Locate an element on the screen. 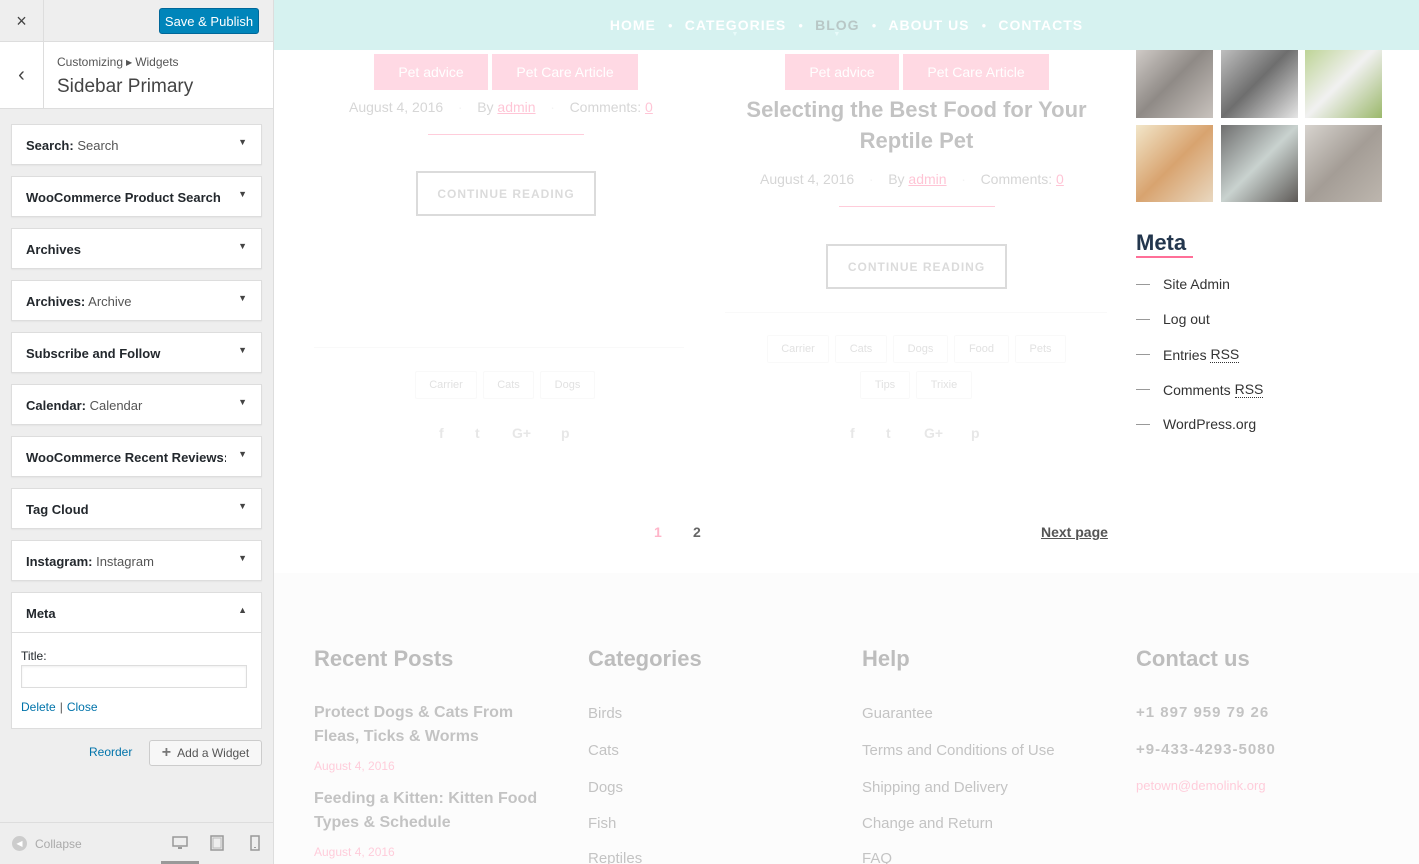 This screenshot has height=864, width=1419. widget-instagram: Instagram: Instagram ▼ is located at coordinates (136, 560).